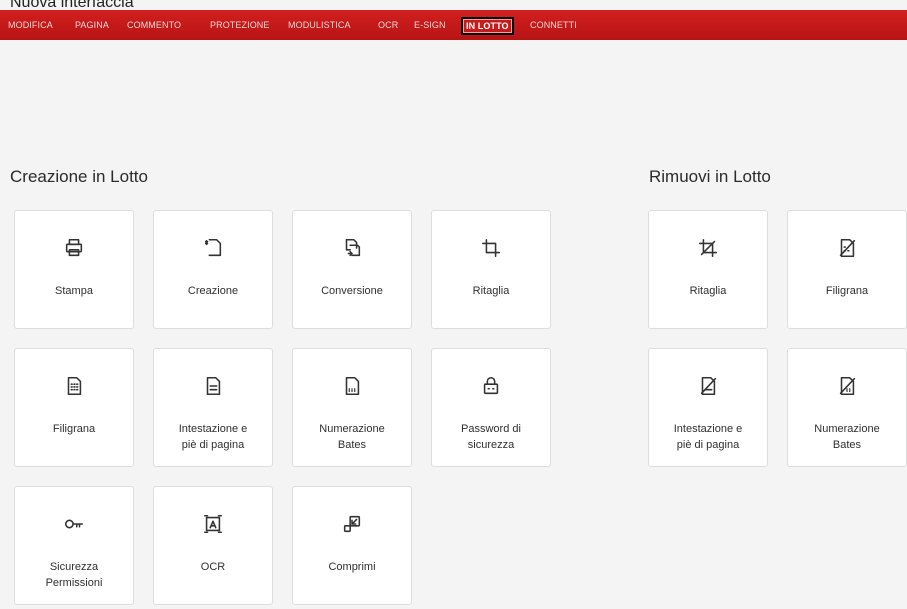  Describe the element at coordinates (708, 248) in the screenshot. I see `remove-crop-icon` at that location.